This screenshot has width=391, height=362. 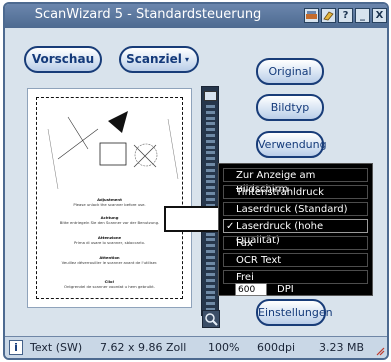 I want to click on menu-item-laser-standard: Laserdruck (Standard), so click(x=295, y=209).